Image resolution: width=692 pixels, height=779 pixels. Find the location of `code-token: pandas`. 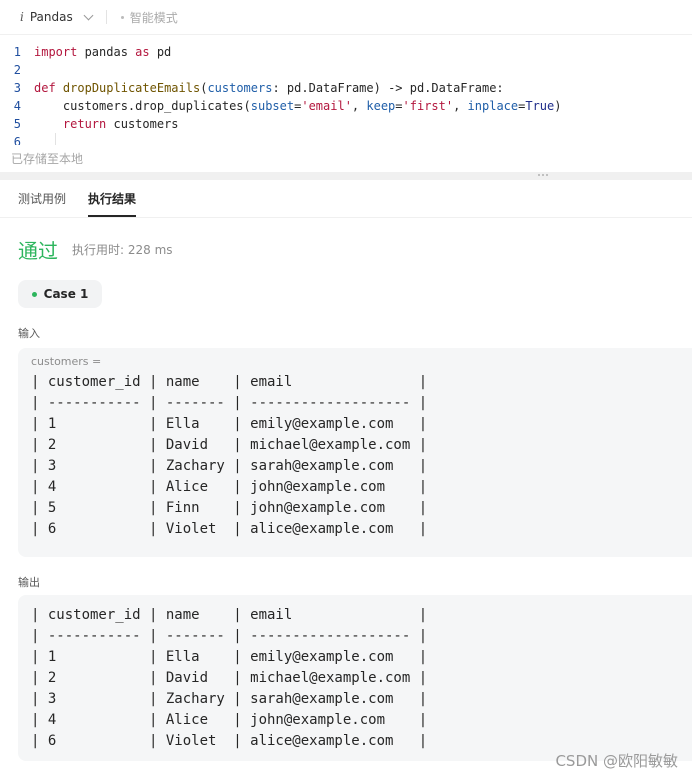

code-token: pandas is located at coordinates (106, 52).